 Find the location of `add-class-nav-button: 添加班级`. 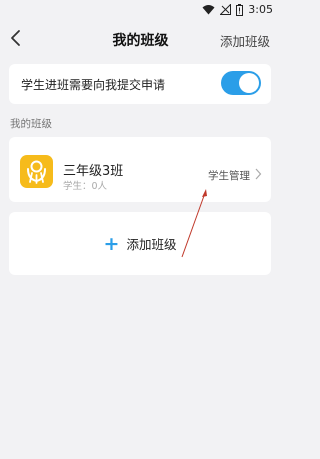

add-class-nav-button: 添加班级 is located at coordinates (245, 40).